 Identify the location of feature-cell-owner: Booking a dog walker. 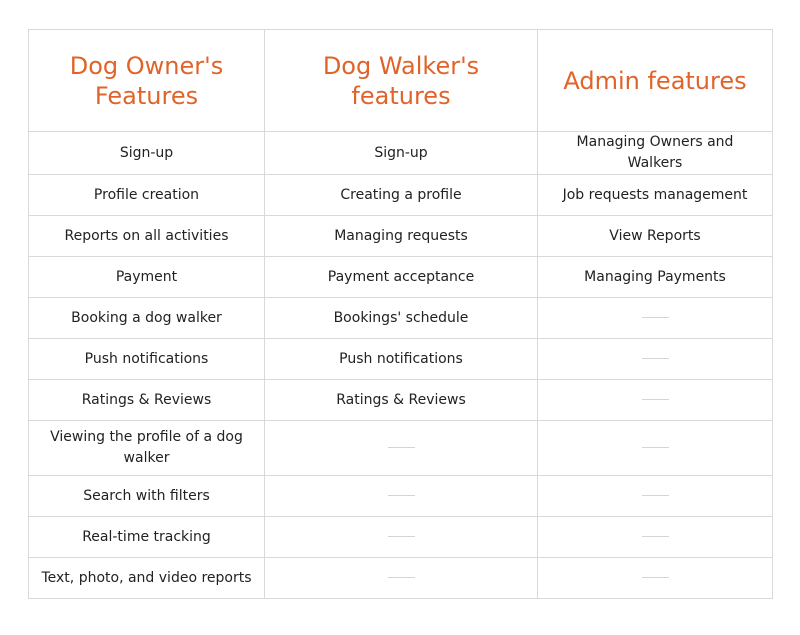
(146, 318).